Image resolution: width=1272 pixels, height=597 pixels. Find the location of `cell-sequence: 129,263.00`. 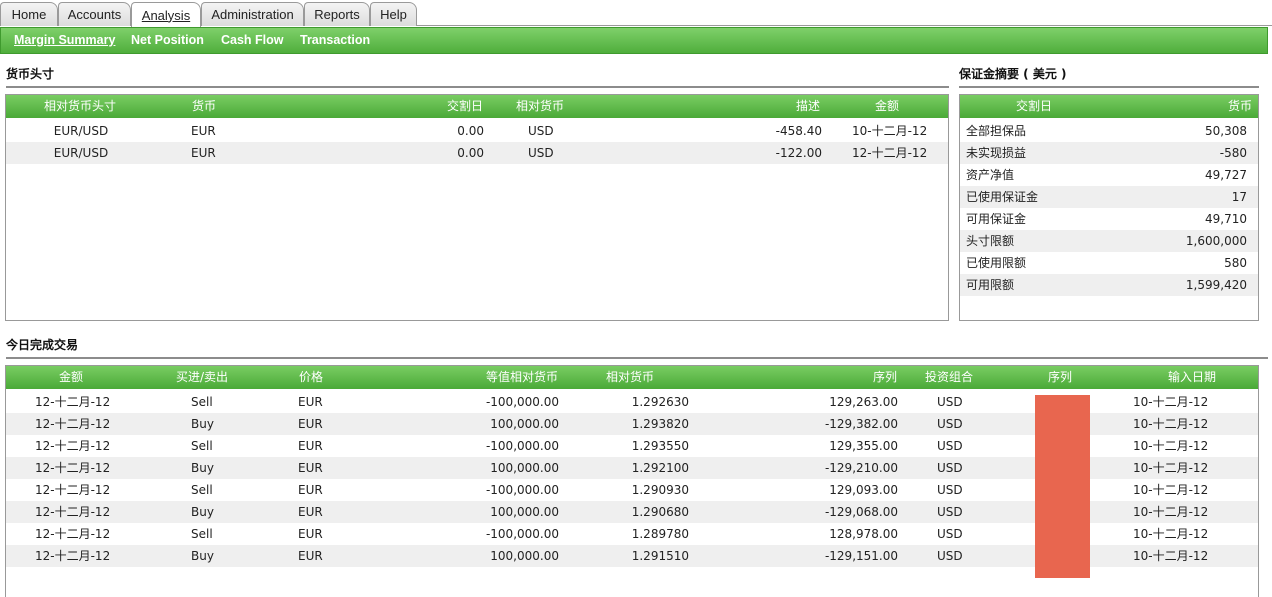

cell-sequence: 129,263.00 is located at coordinates (863, 402).